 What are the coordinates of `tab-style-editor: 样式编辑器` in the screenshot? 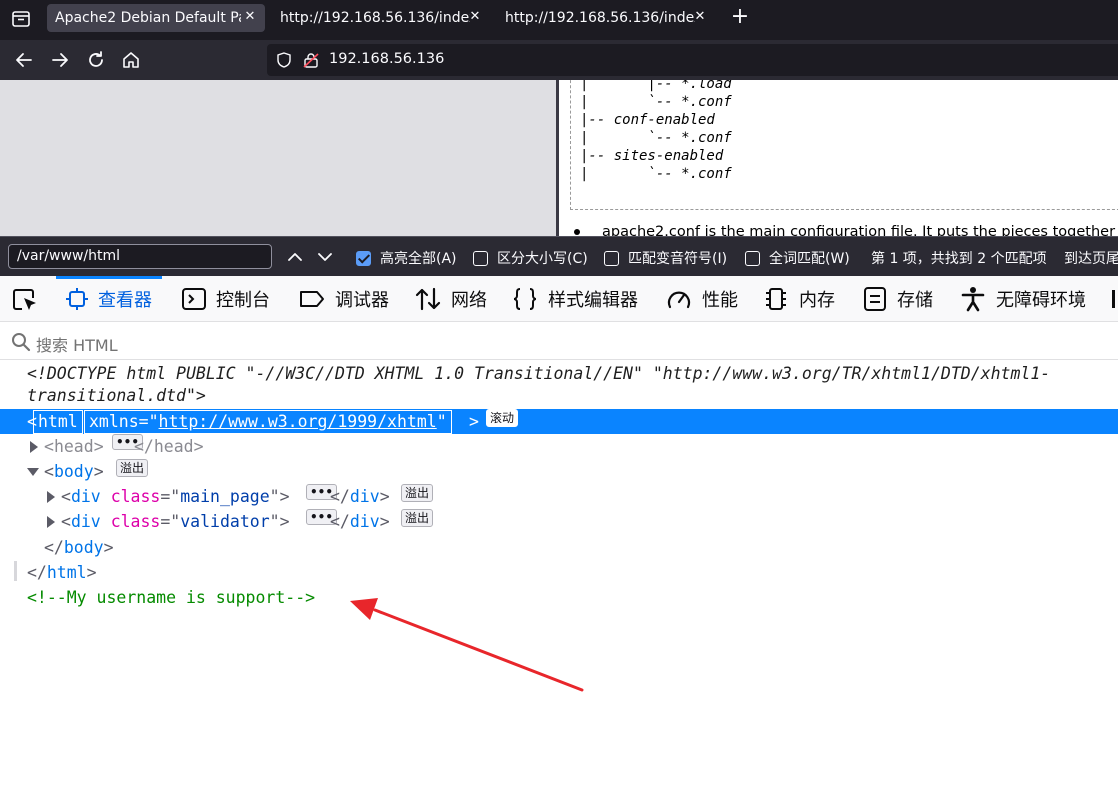 It's located at (575, 299).